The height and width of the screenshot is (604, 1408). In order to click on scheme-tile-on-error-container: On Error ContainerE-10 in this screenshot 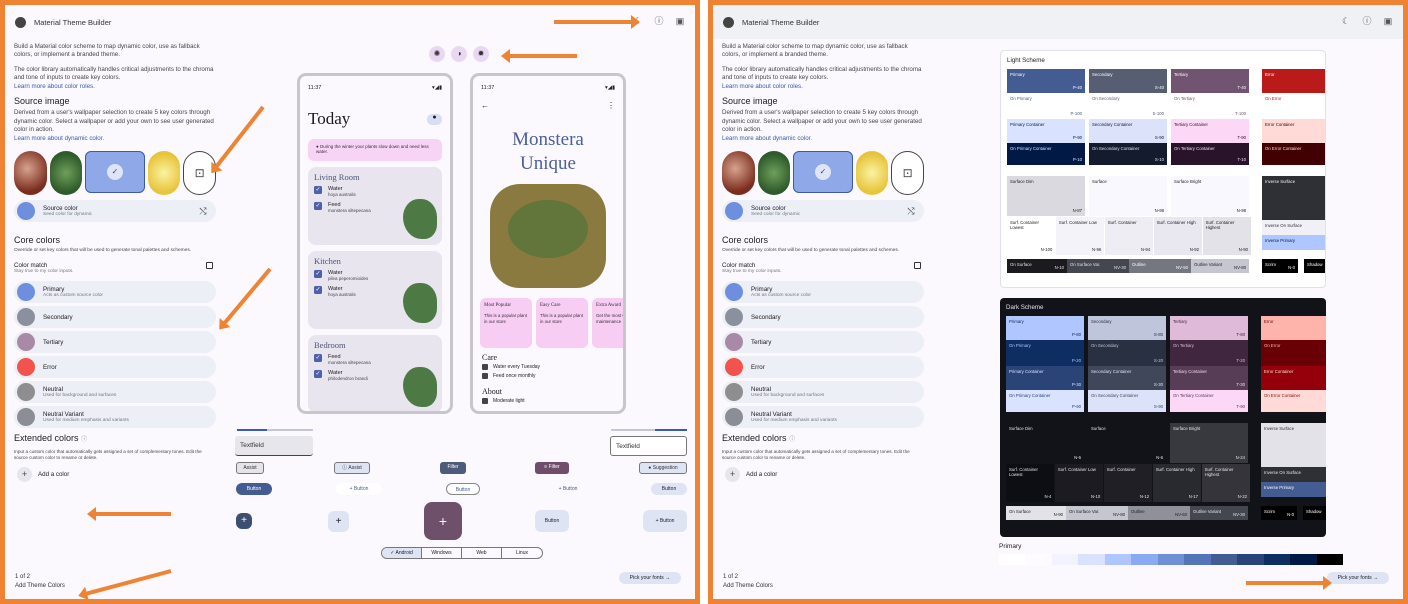, I will do `click(1293, 154)`.